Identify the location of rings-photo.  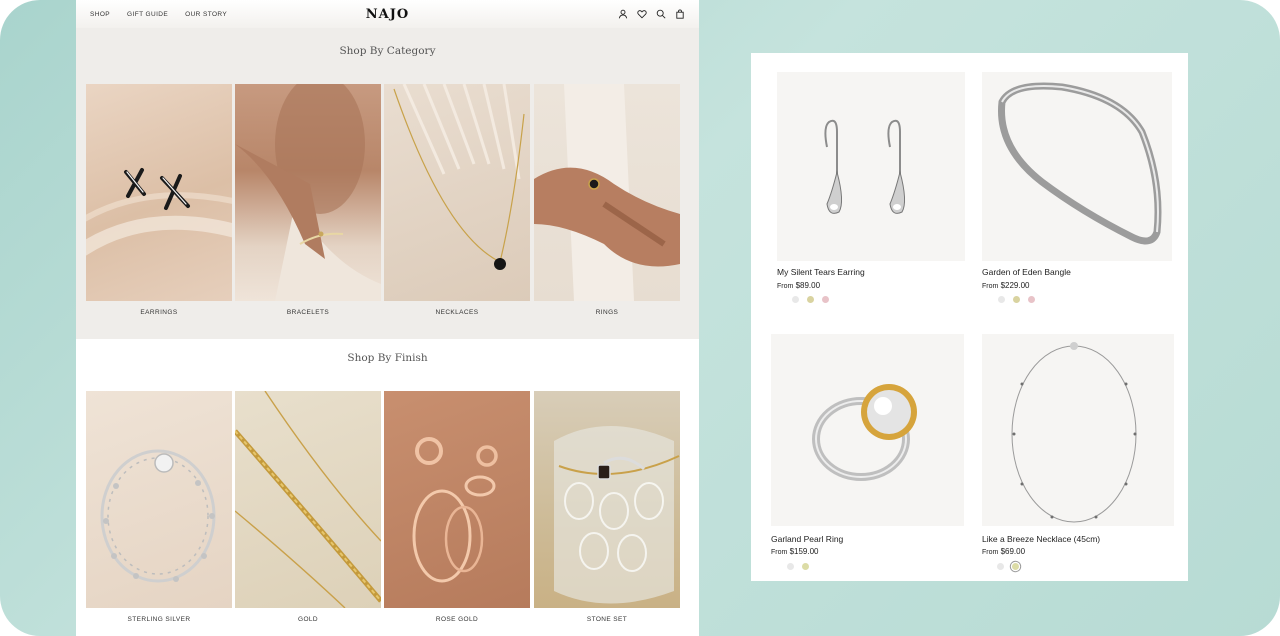
(607, 192).